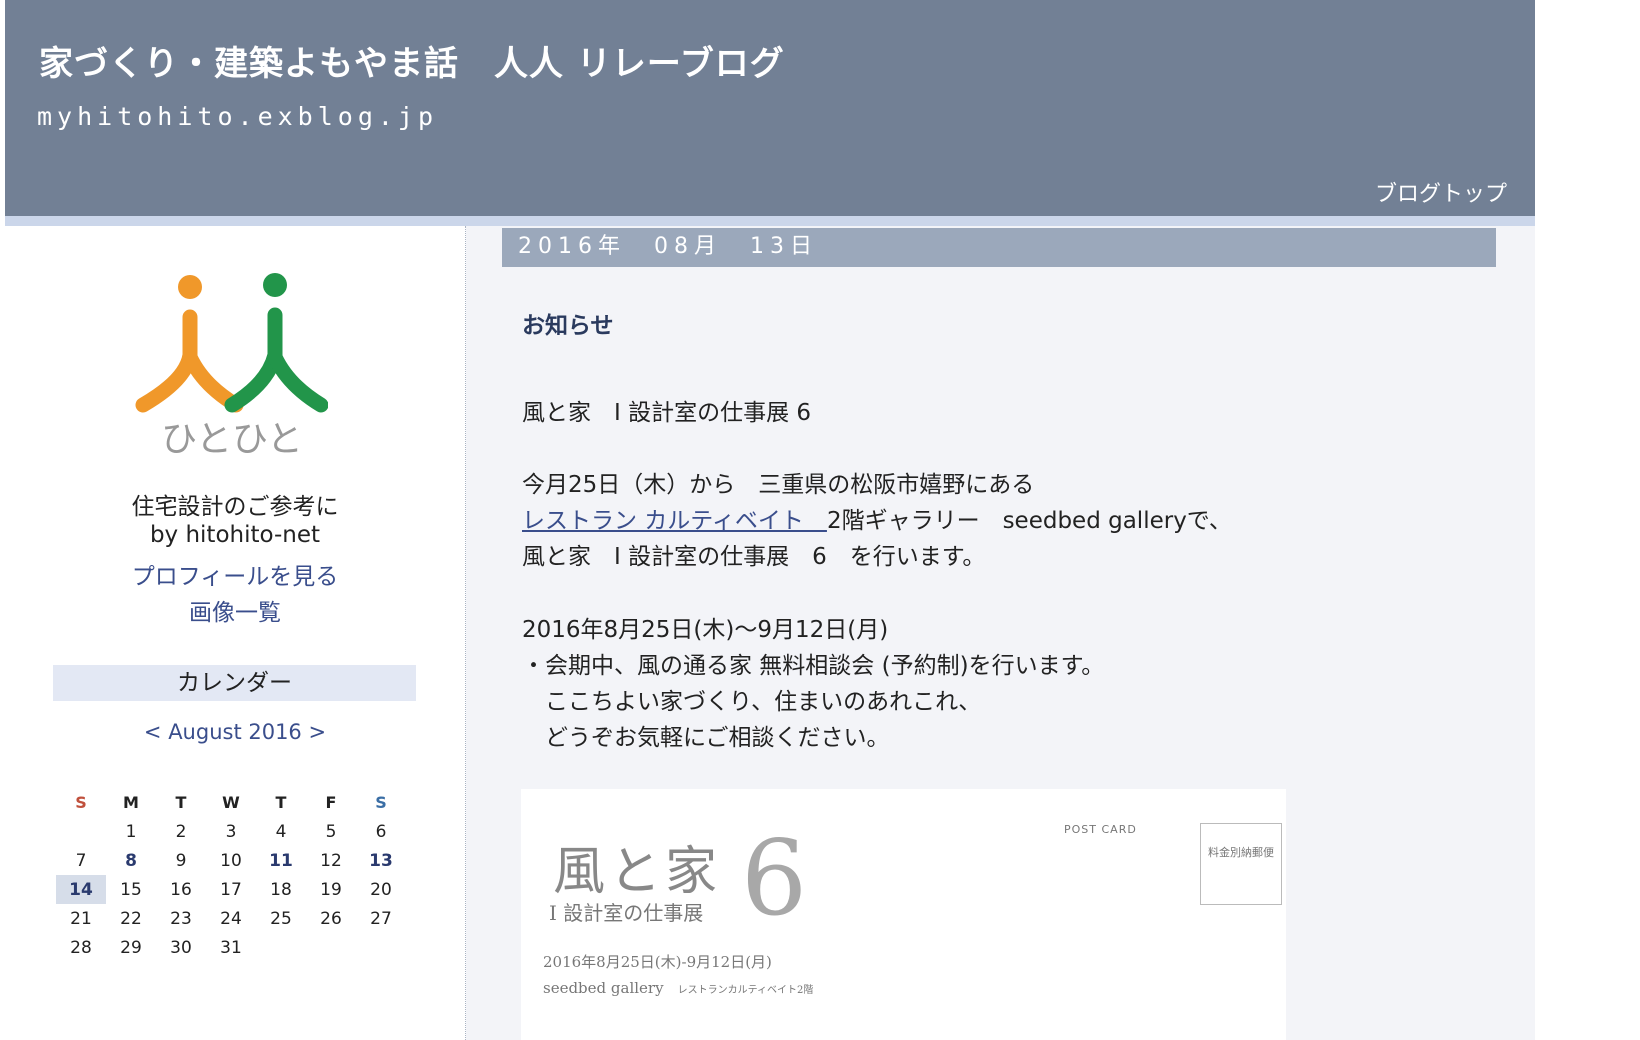  I want to click on calendar-day: 19, so click(331, 889).